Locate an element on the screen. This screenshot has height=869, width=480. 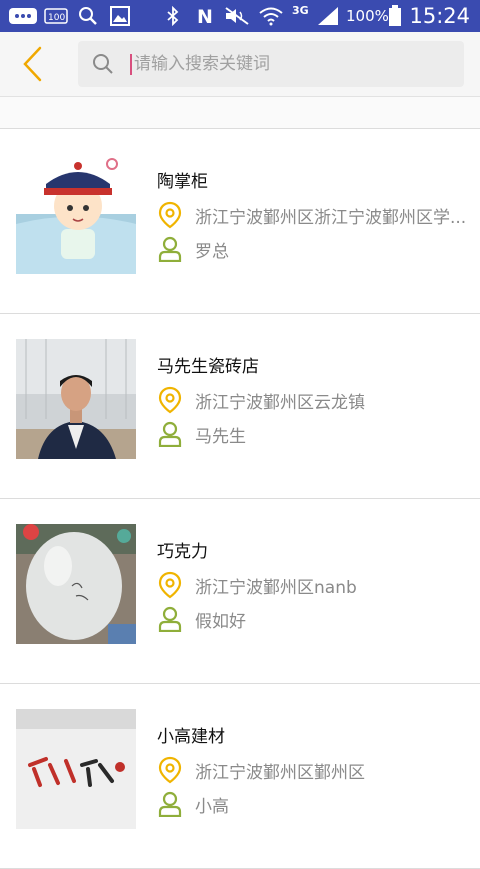
battery-percent: 100% is located at coordinates (367, 16).